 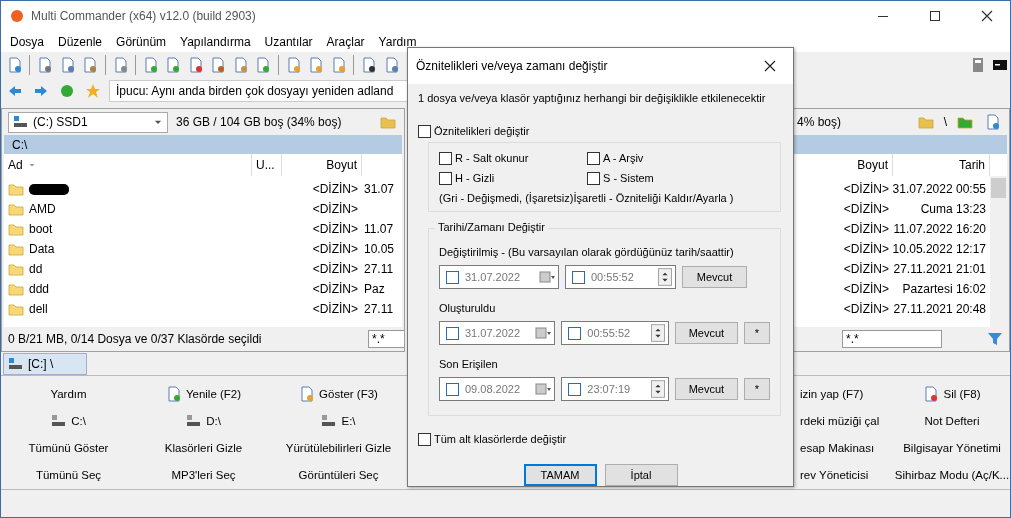 What do you see at coordinates (203, 447) in the screenshot?
I see `command-button: Klasörleri Gizle` at bounding box center [203, 447].